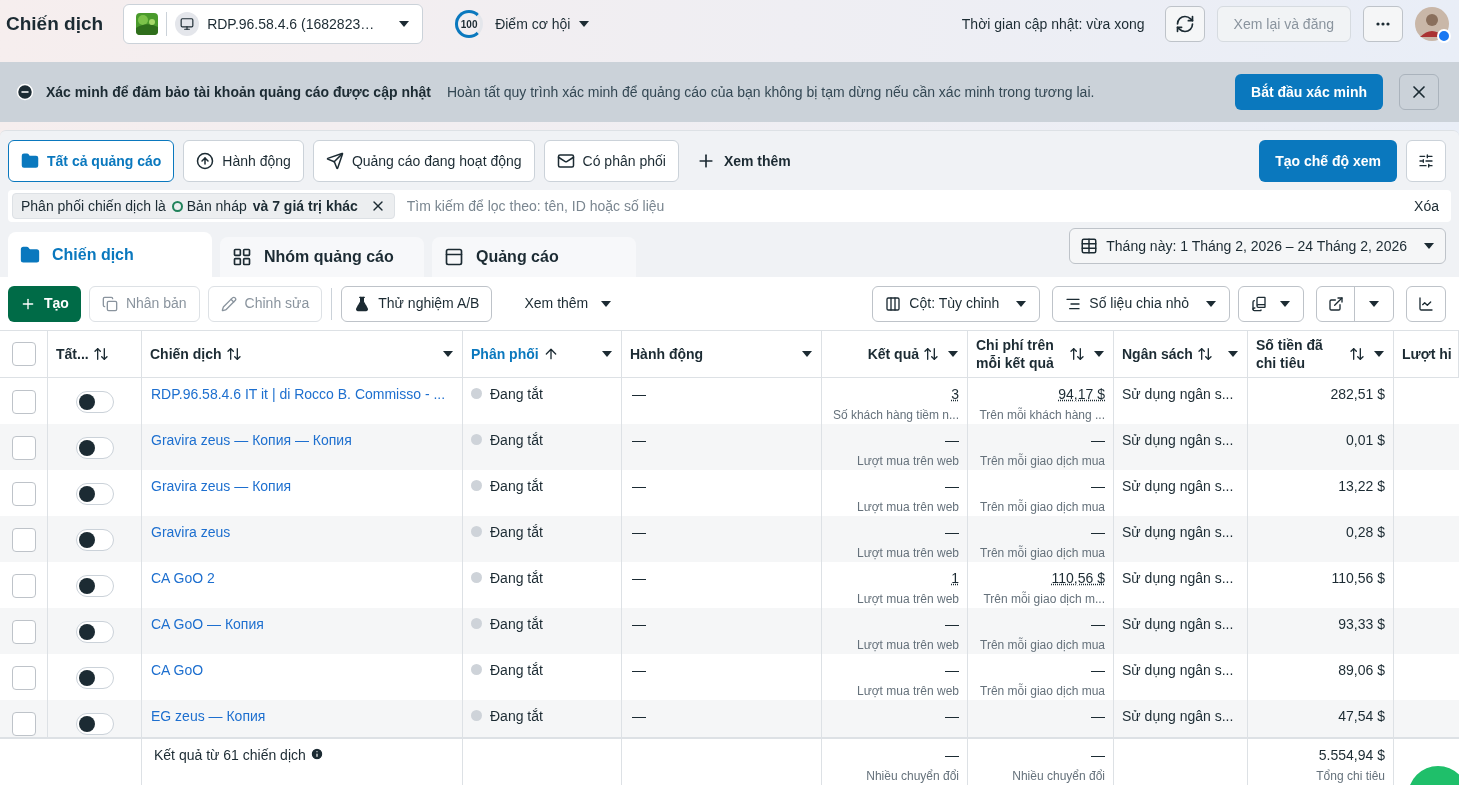 The image size is (1459, 785). What do you see at coordinates (322, 257) in the screenshot?
I see `level-tab: Nhóm quảng cáo` at bounding box center [322, 257].